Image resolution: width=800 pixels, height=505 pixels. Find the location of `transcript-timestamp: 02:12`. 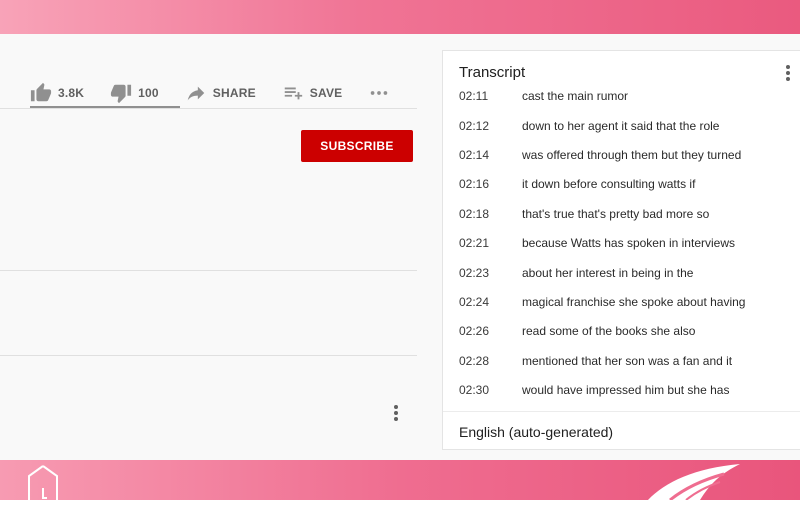

transcript-timestamp: 02:12 is located at coordinates (474, 125).